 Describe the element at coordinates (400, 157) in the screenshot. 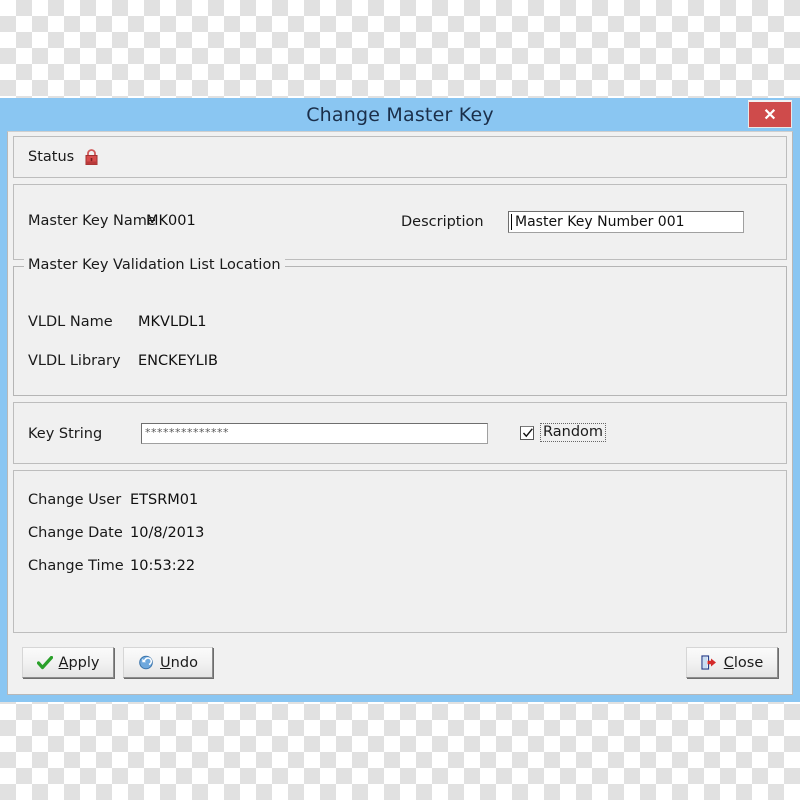

I see `status-panel: Status` at that location.